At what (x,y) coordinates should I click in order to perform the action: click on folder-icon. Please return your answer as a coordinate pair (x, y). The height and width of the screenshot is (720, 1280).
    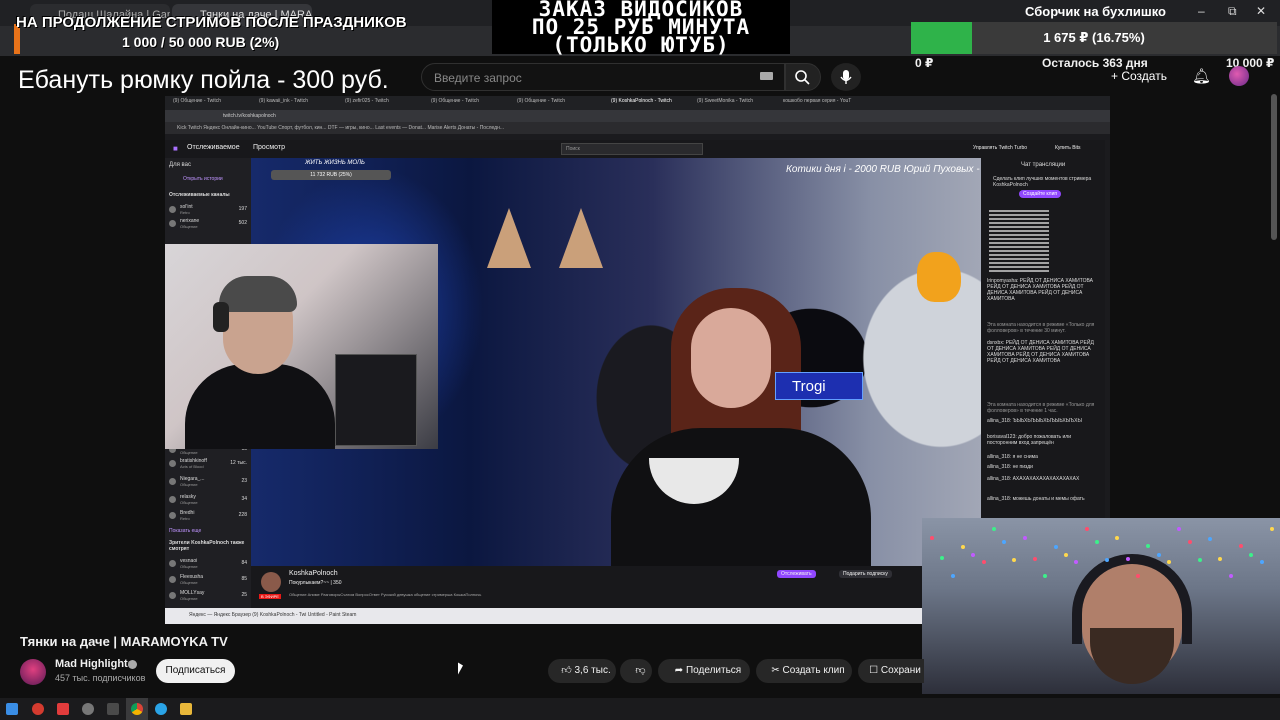
    Looking at the image, I should click on (186, 709).